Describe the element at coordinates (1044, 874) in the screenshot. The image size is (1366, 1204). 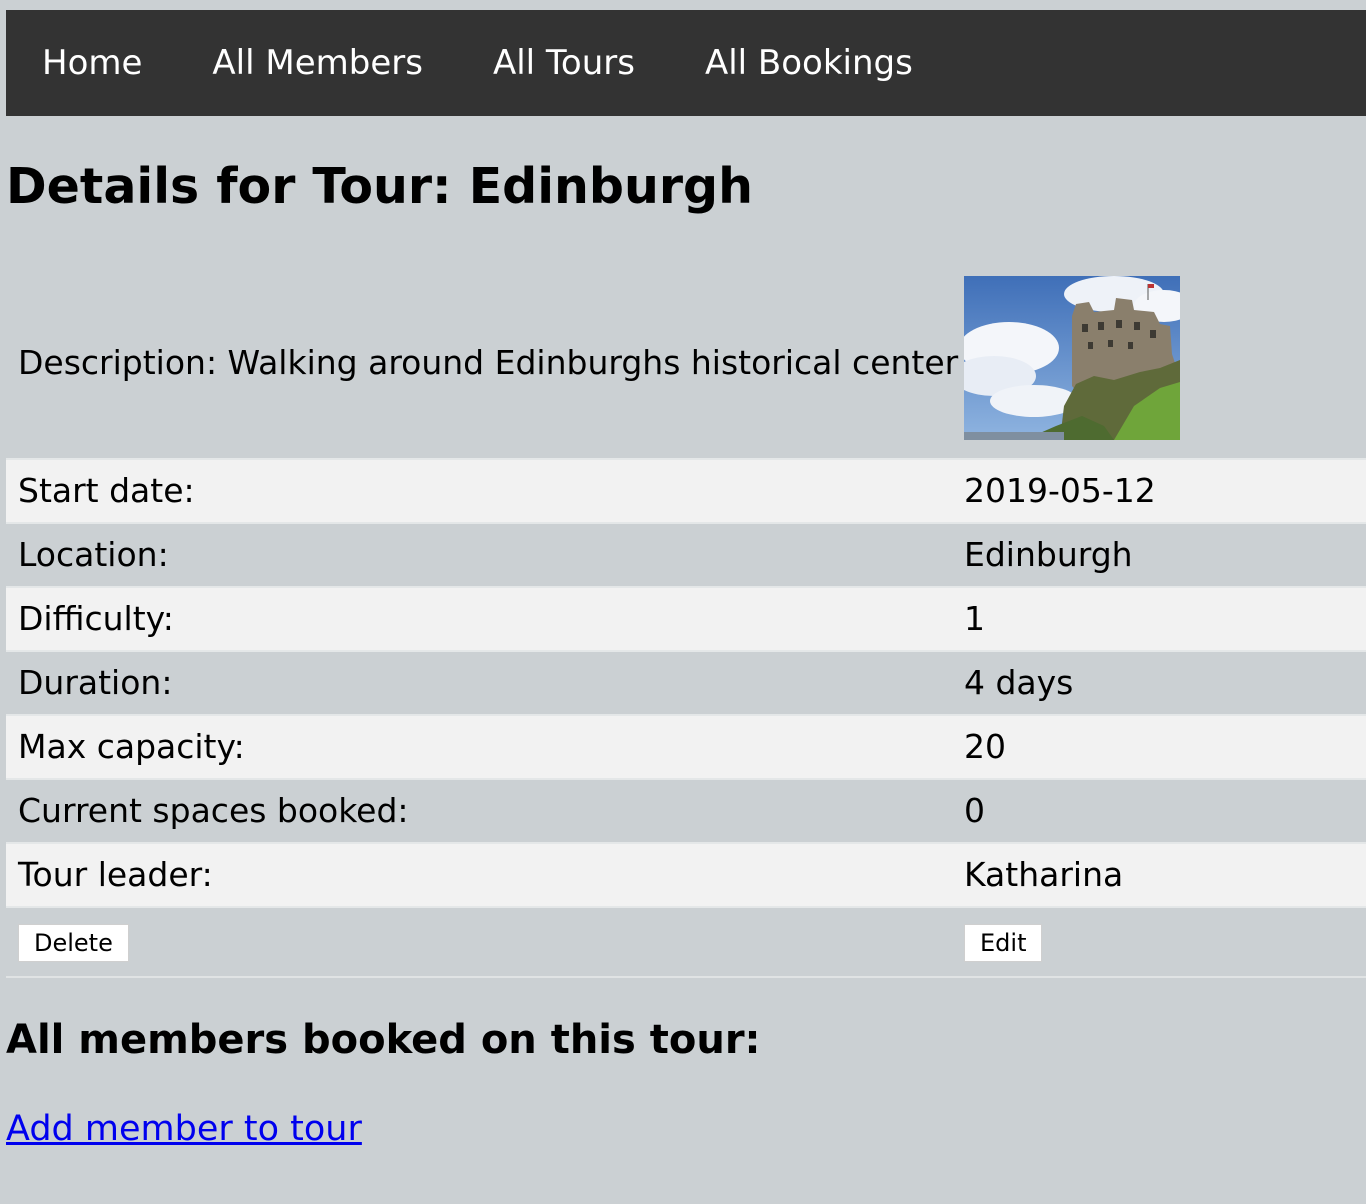
I see `tour-leader-value: Katharina` at that location.